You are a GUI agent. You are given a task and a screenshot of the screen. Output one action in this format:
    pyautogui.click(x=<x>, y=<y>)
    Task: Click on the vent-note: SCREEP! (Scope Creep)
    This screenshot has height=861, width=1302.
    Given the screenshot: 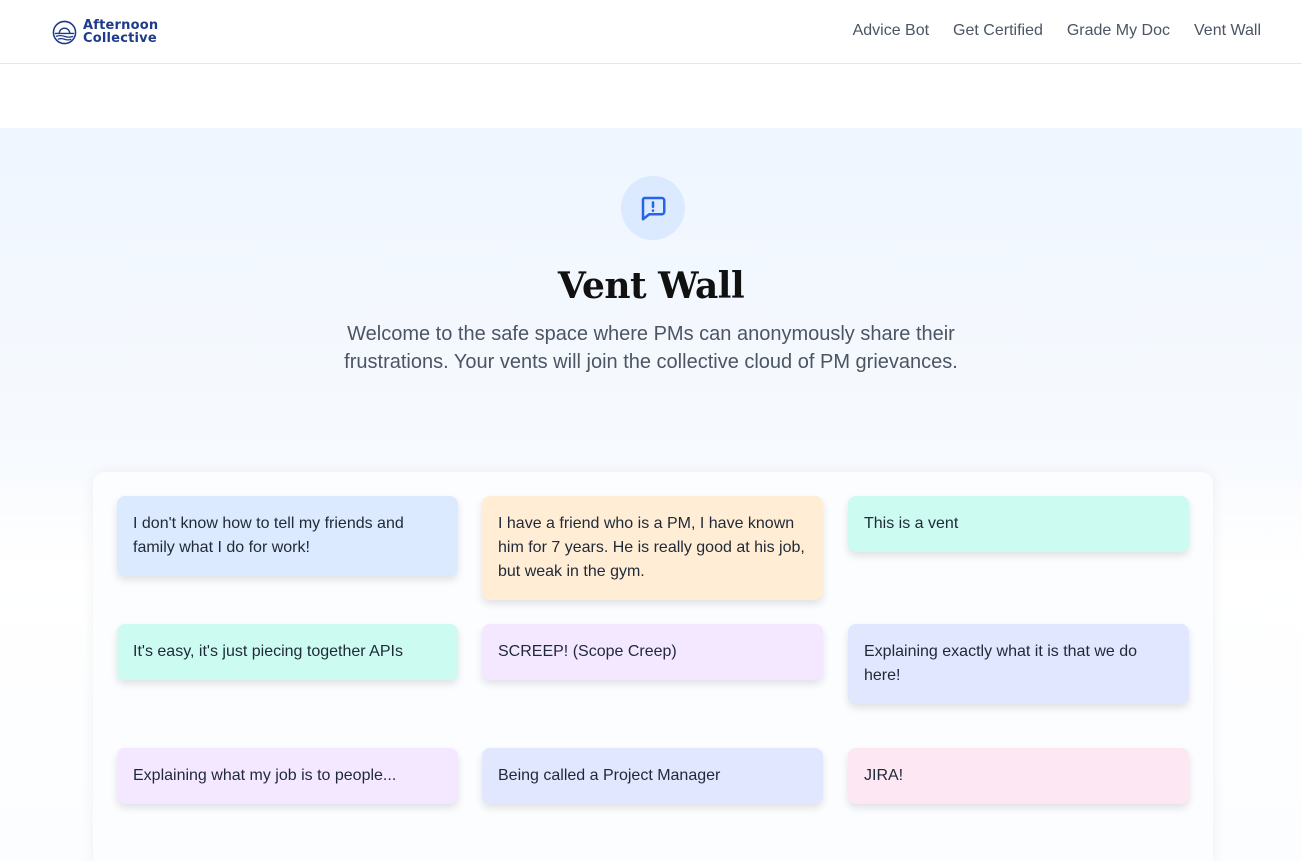 What is the action you would take?
    pyautogui.click(x=652, y=652)
    